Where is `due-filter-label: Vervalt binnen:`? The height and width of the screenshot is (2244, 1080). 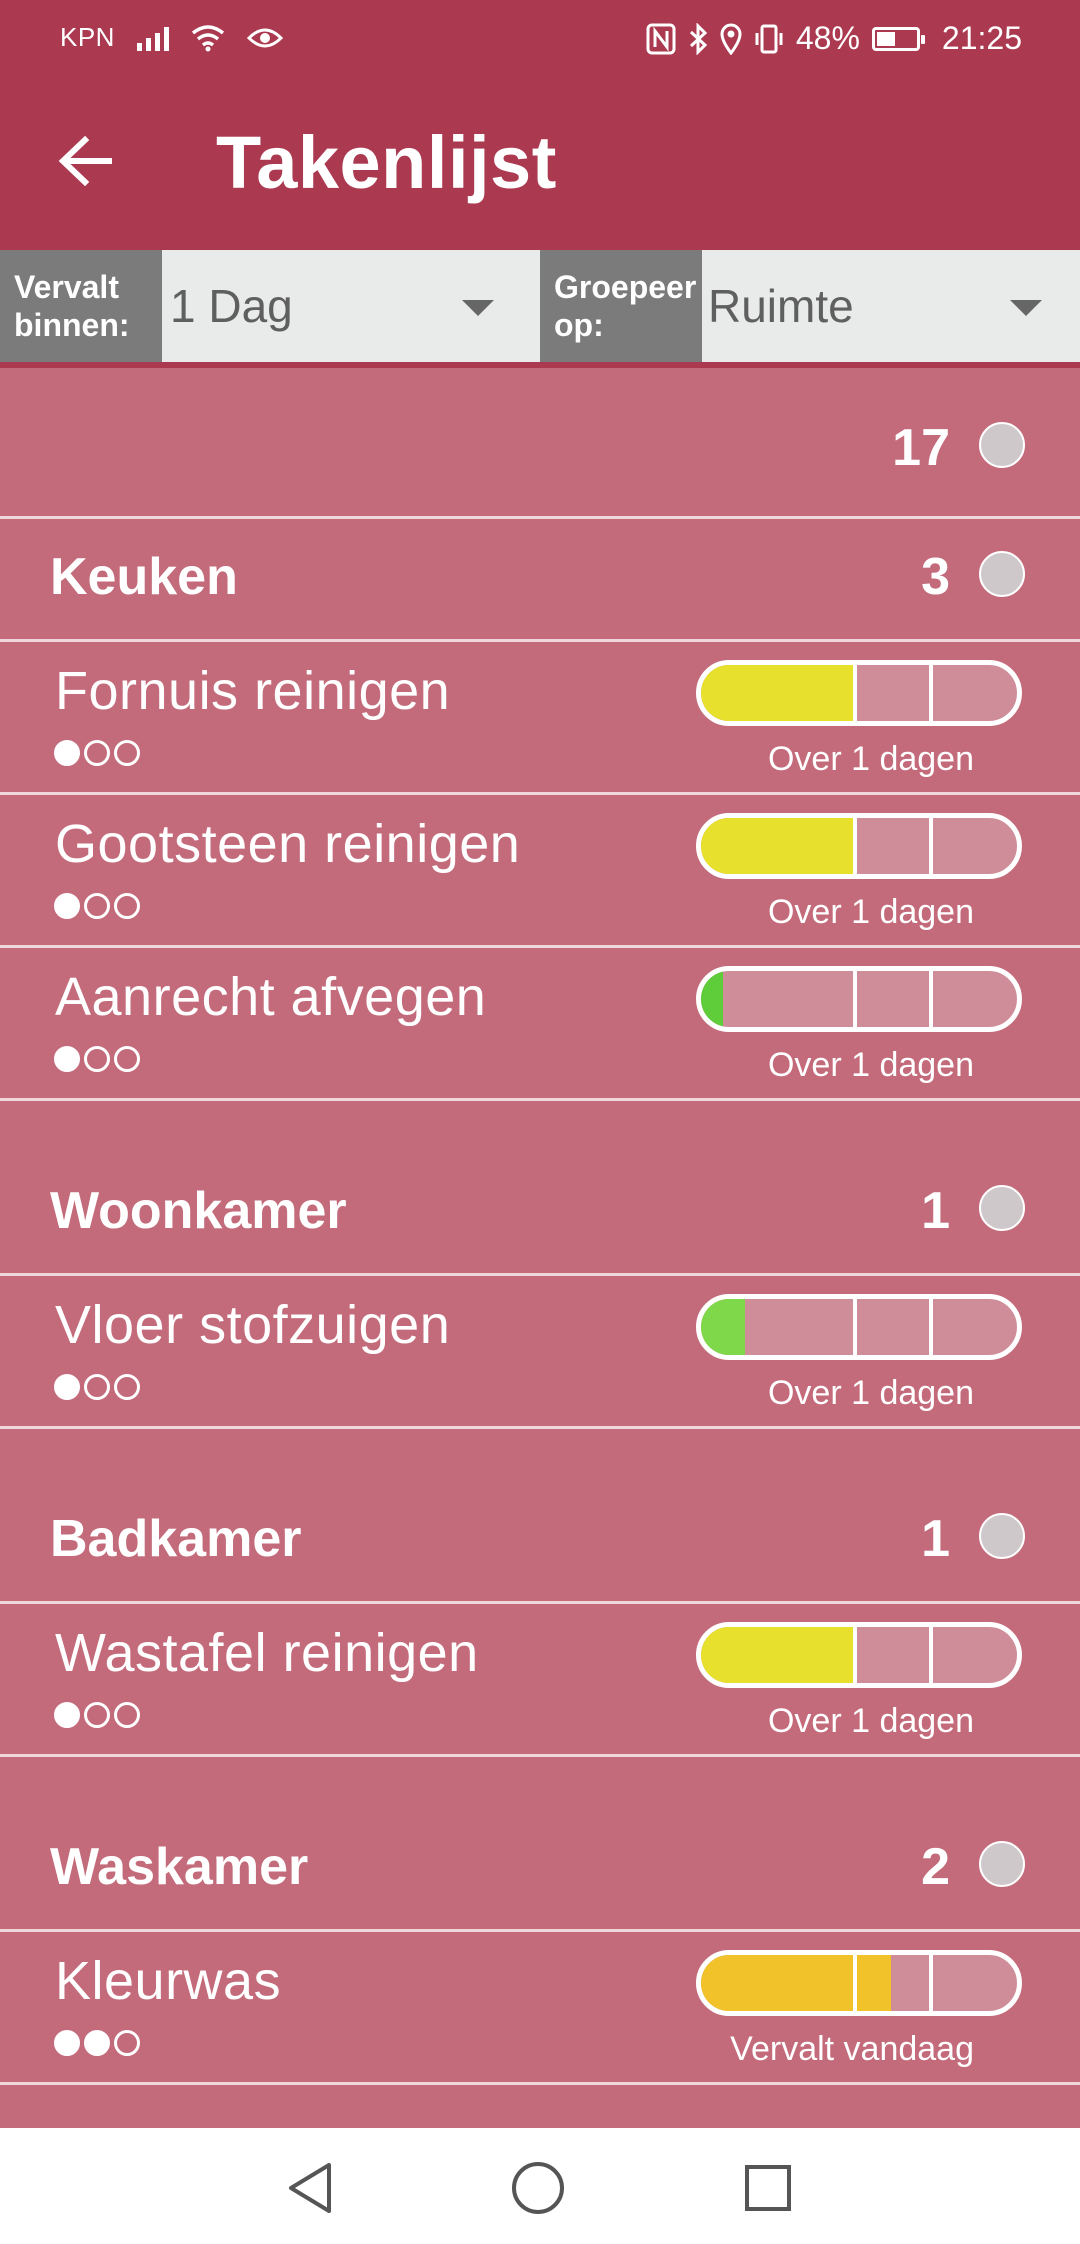
due-filter-label: Vervalt binnen: is located at coordinates (81, 306).